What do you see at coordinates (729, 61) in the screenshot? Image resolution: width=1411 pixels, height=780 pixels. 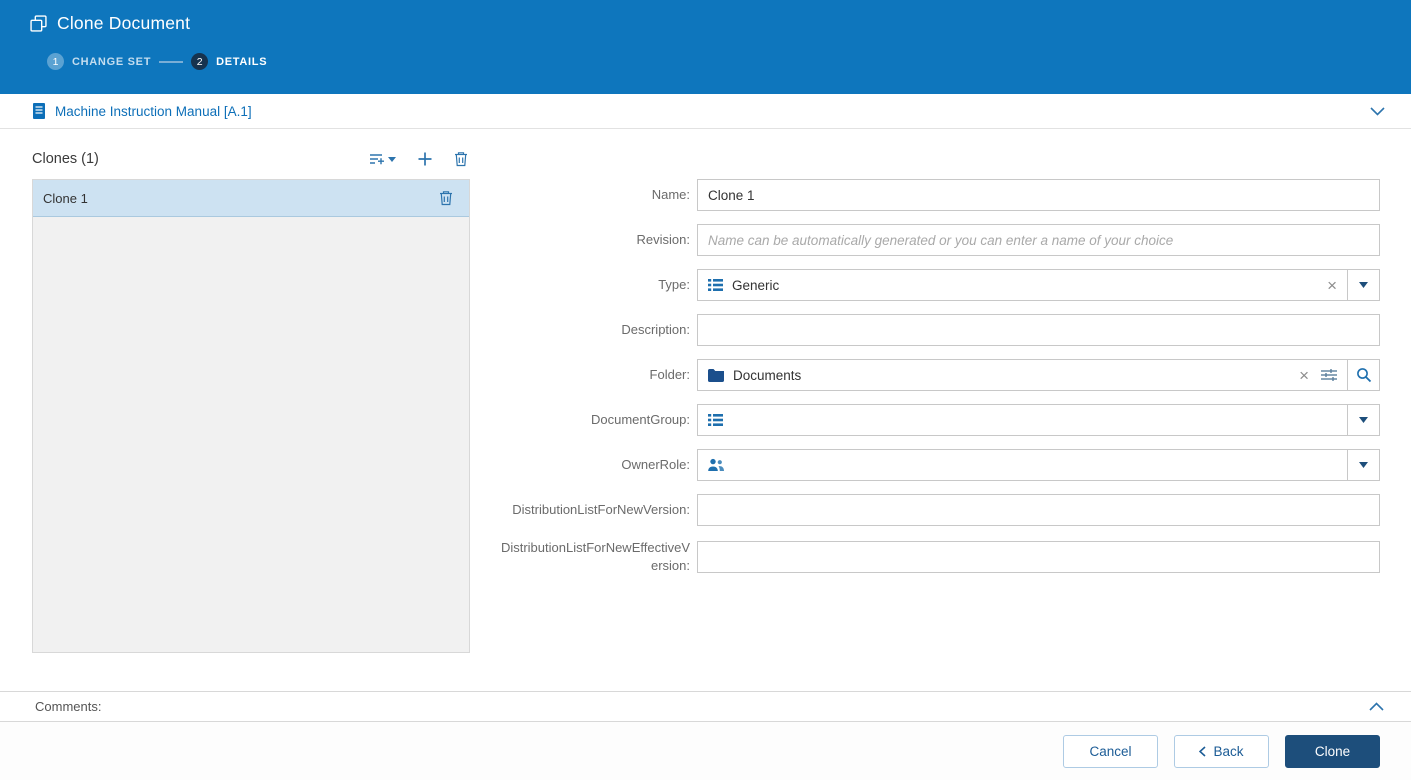 I see `wizard-steps: 1 CHANGE SET 2 DETAILS` at bounding box center [729, 61].